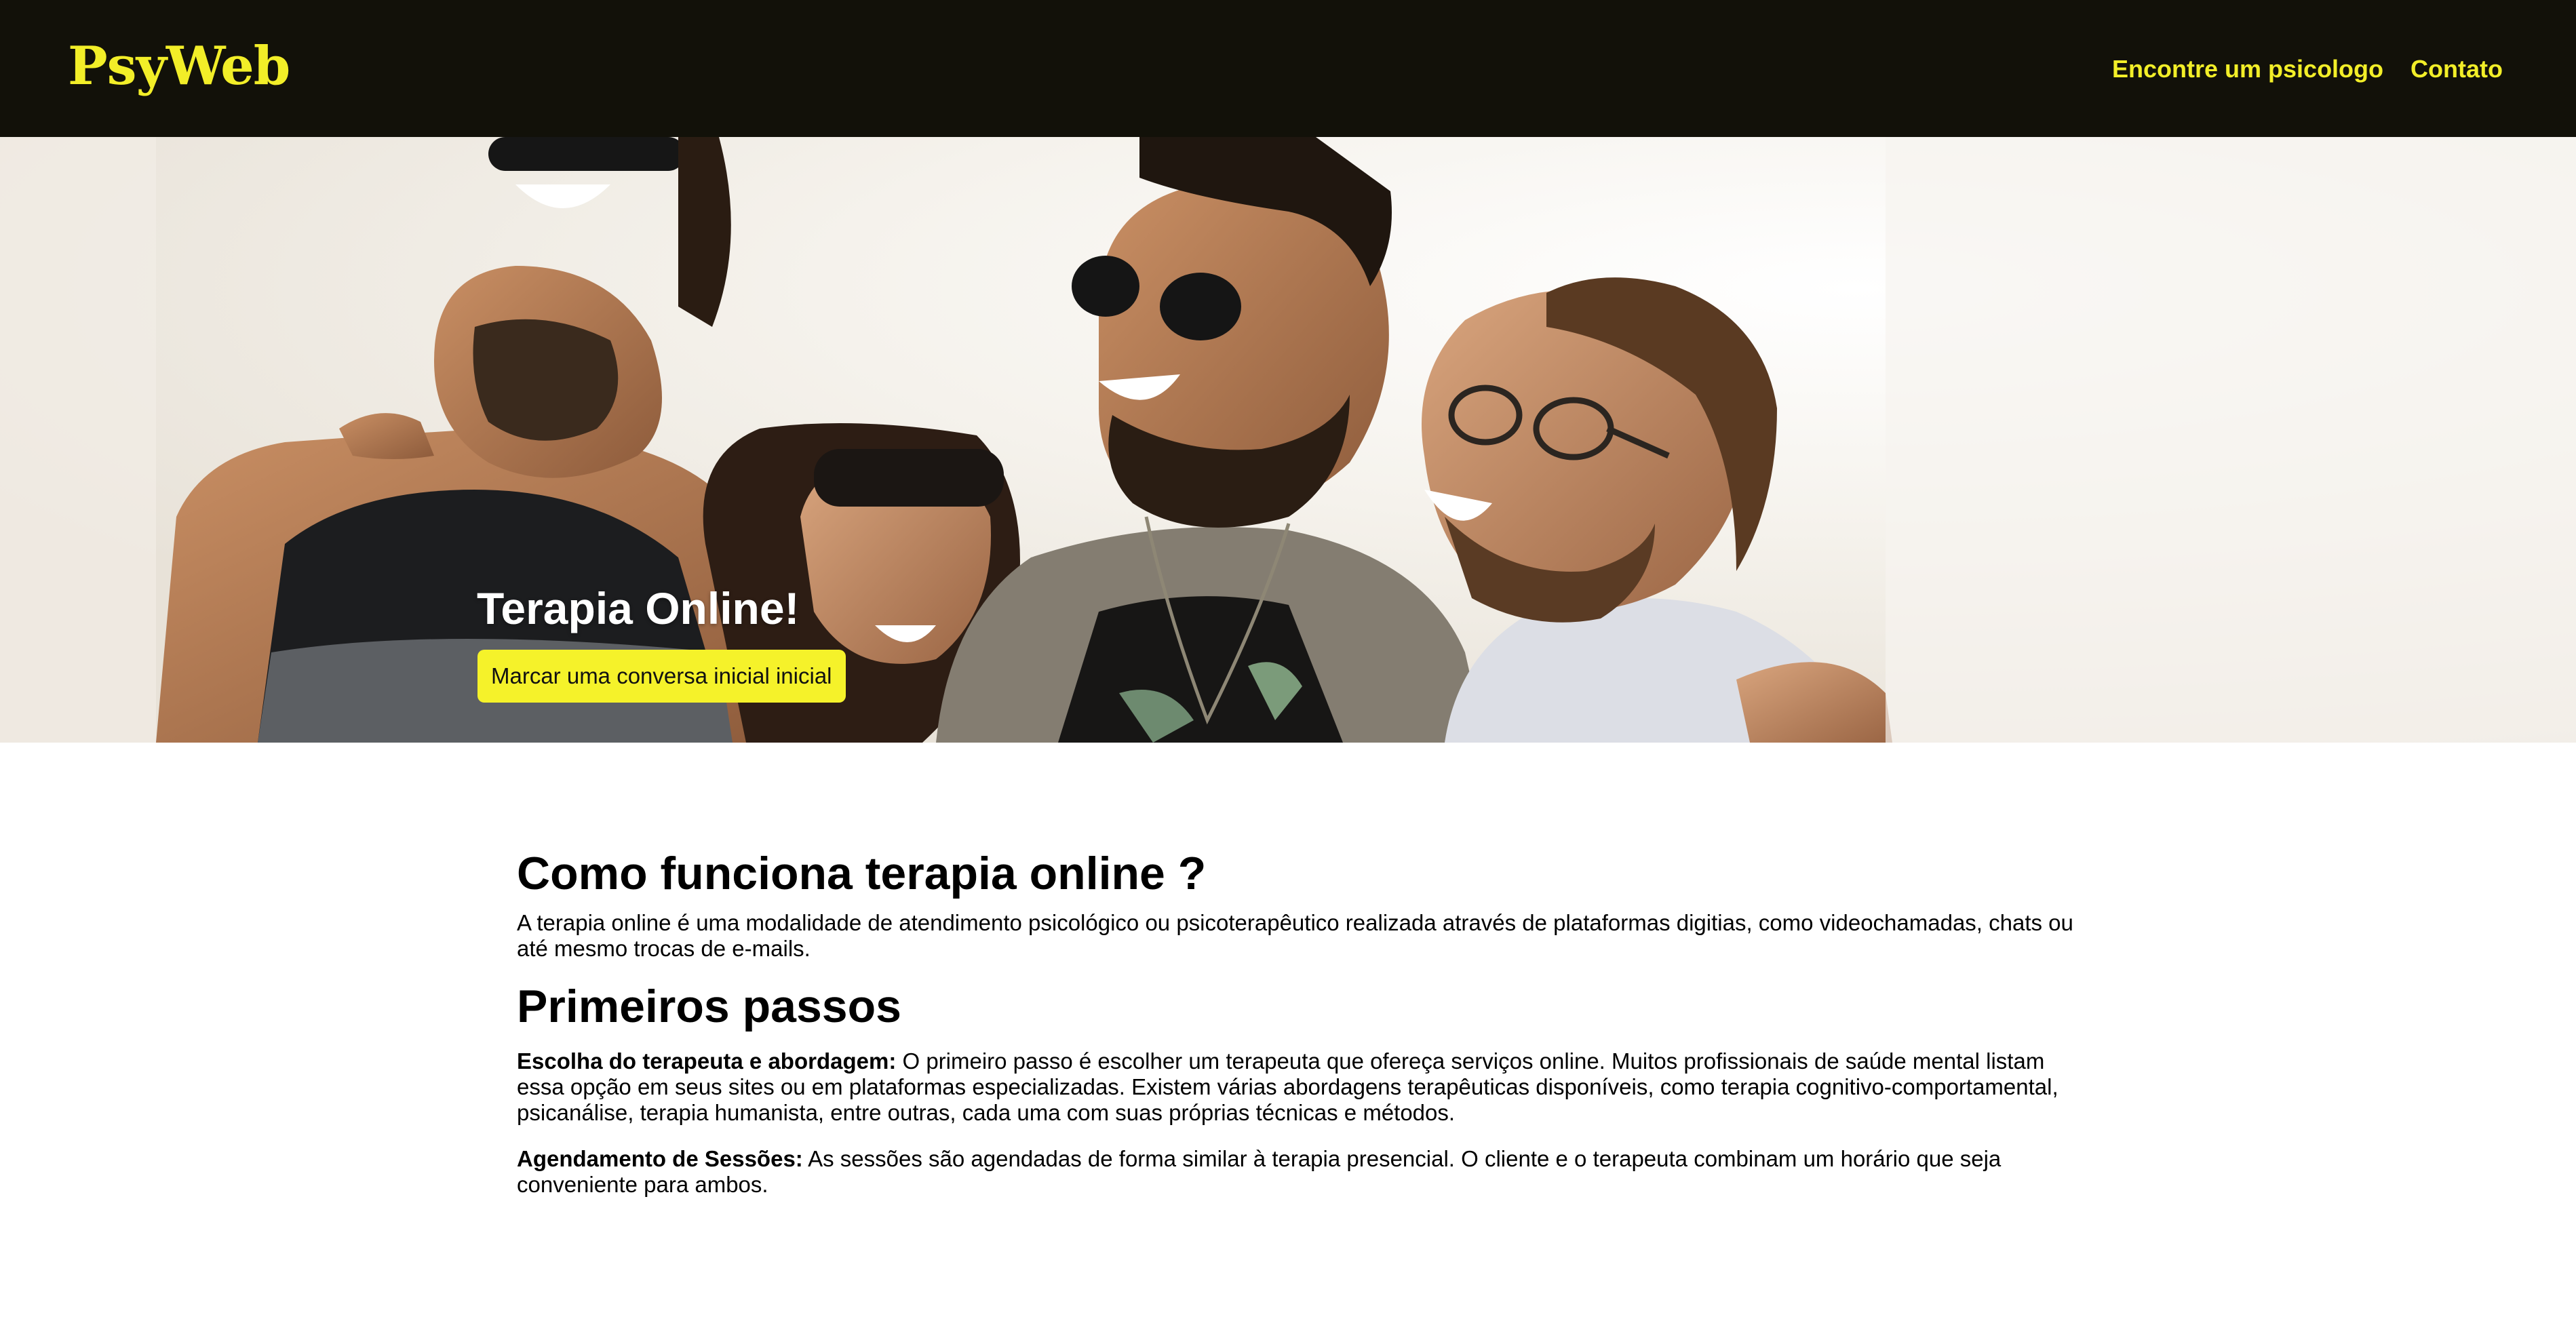 The height and width of the screenshot is (1336, 2576). Describe the element at coordinates (862, 873) in the screenshot. I see `section-heading-how-it-works: Como funciona terapia online ?` at that location.